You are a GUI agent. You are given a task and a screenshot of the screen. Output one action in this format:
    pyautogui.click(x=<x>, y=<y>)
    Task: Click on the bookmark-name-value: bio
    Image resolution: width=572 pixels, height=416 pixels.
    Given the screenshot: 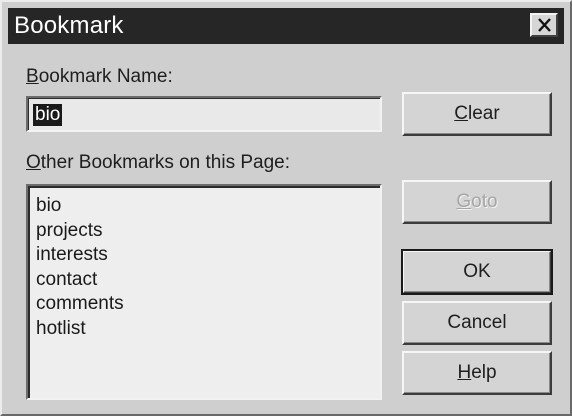 What is the action you would take?
    pyautogui.click(x=48, y=115)
    